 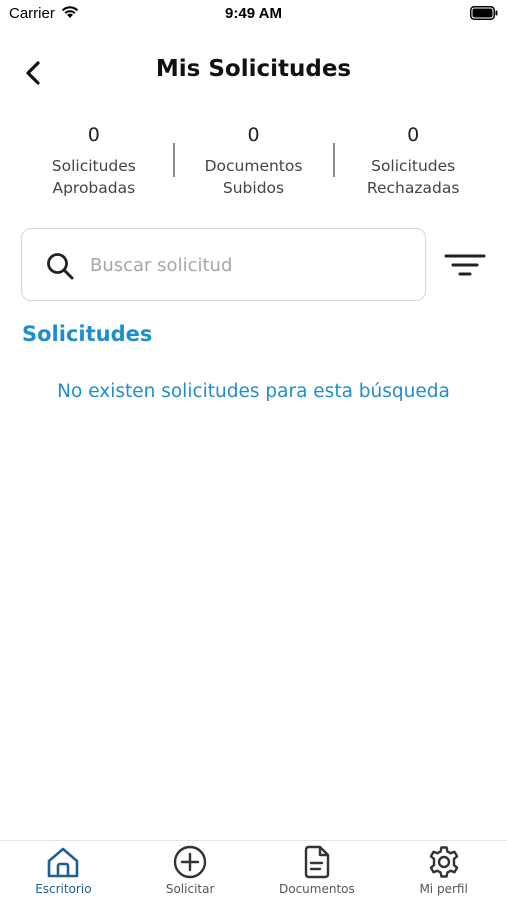 I want to click on home-icon, so click(x=63, y=862).